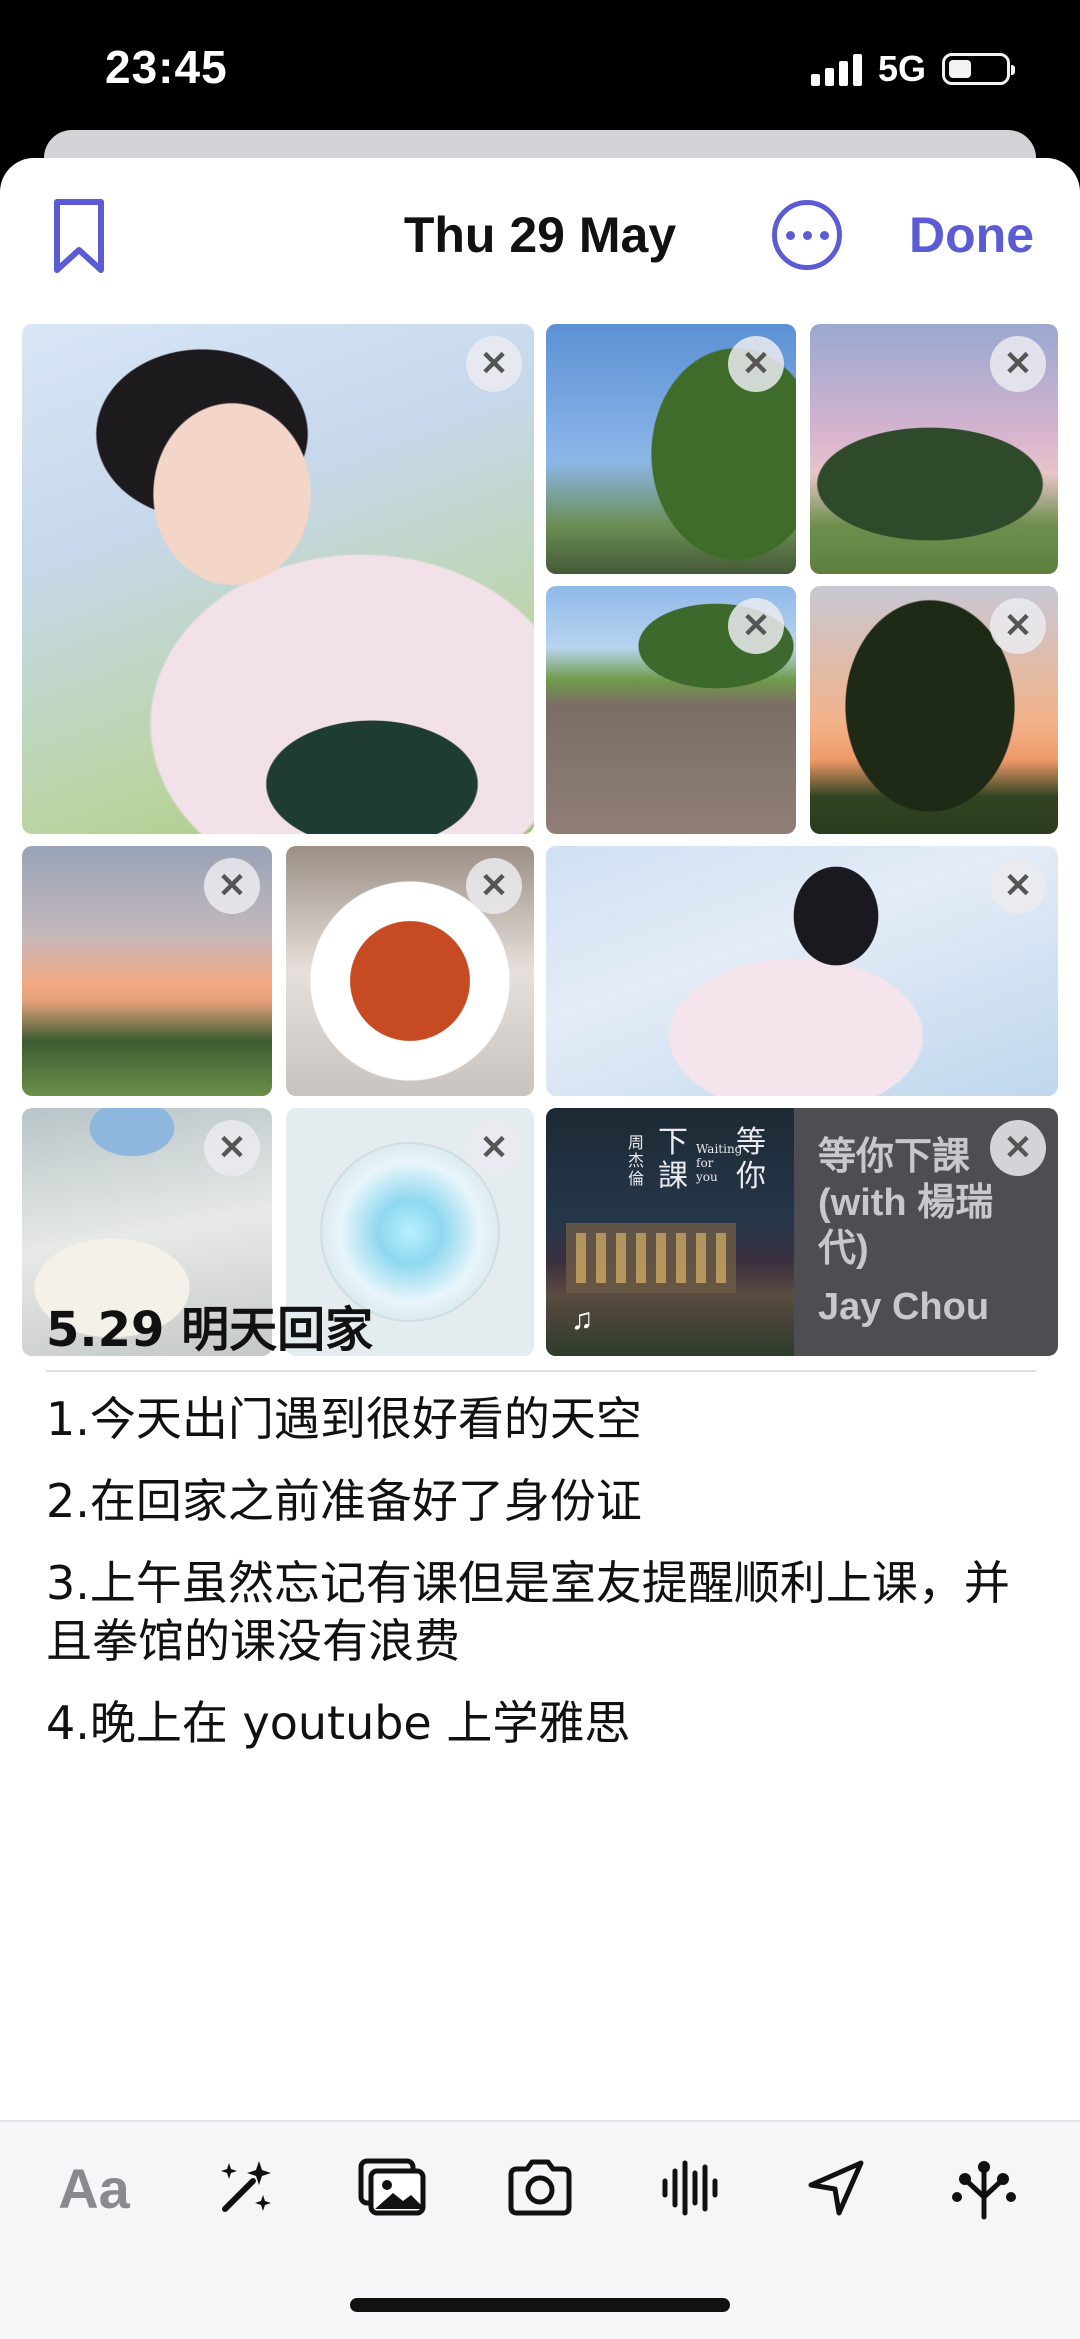  What do you see at coordinates (540, 2305) in the screenshot?
I see `home-indicator` at bounding box center [540, 2305].